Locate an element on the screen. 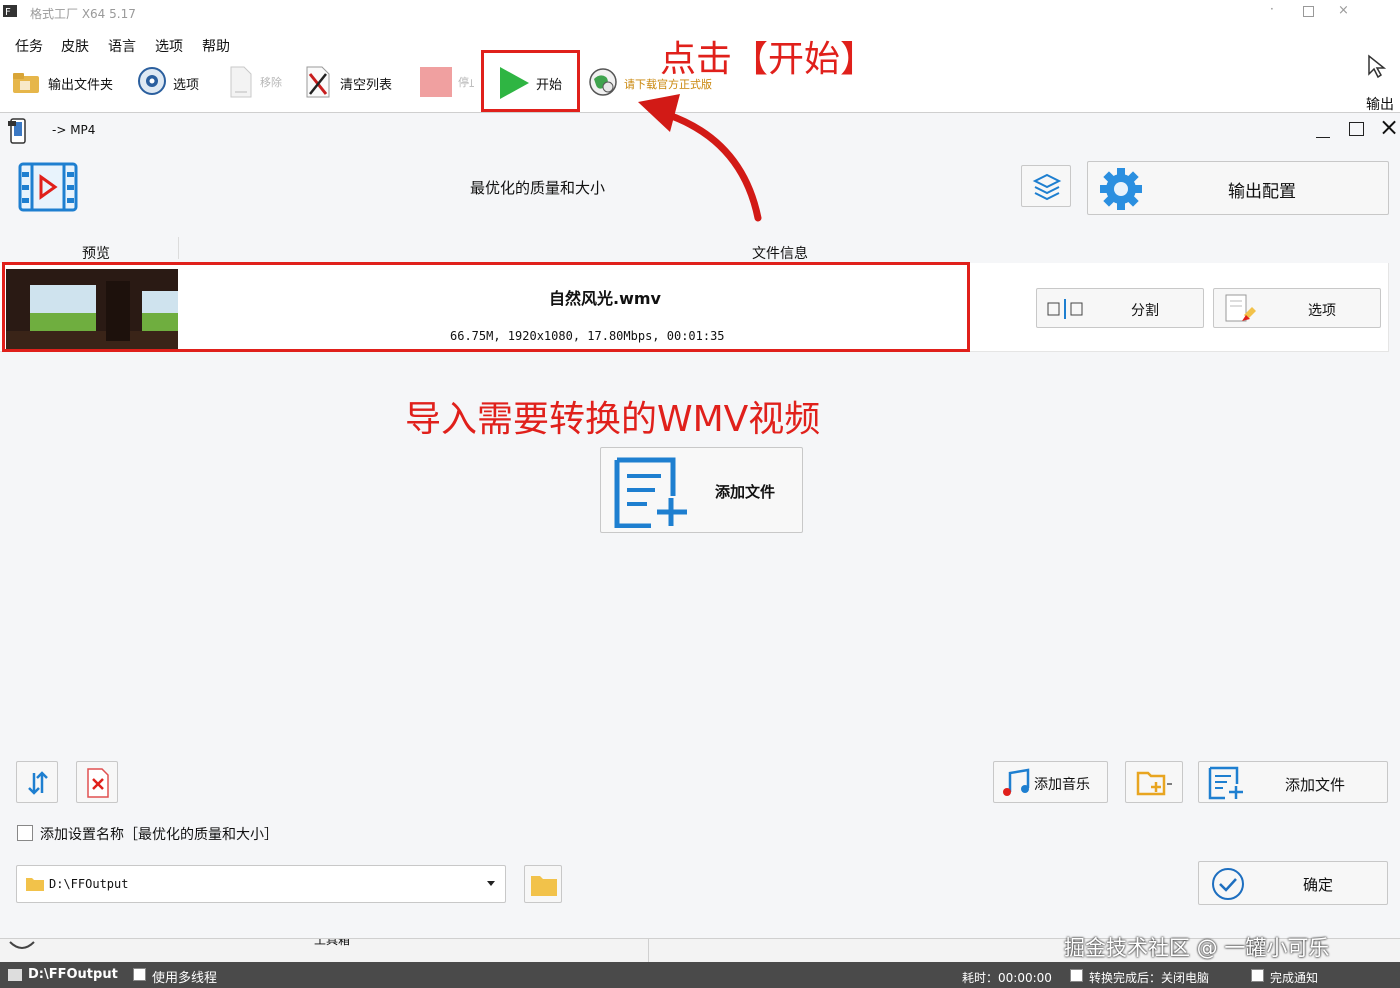  split-icon is located at coordinates (1065, 309).